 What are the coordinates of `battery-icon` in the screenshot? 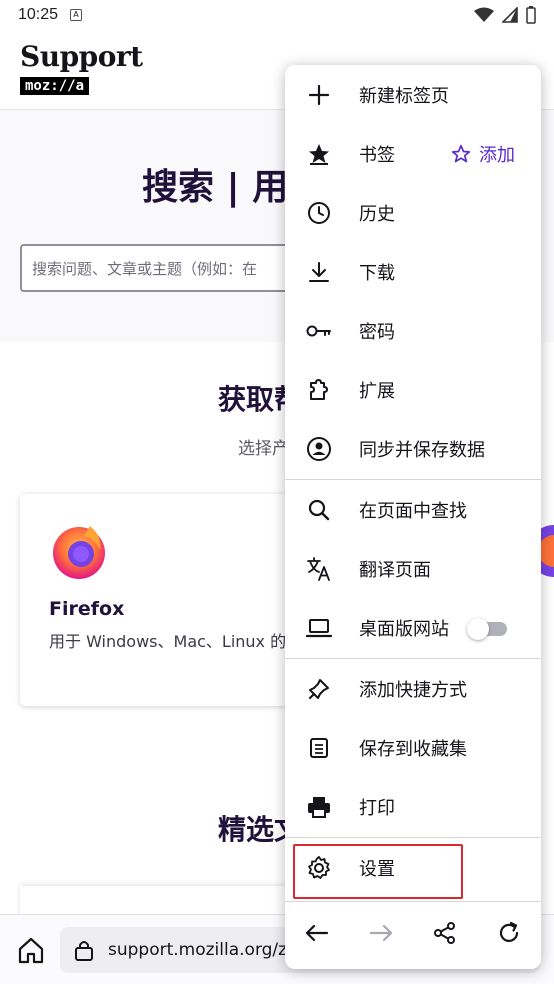 It's located at (531, 15).